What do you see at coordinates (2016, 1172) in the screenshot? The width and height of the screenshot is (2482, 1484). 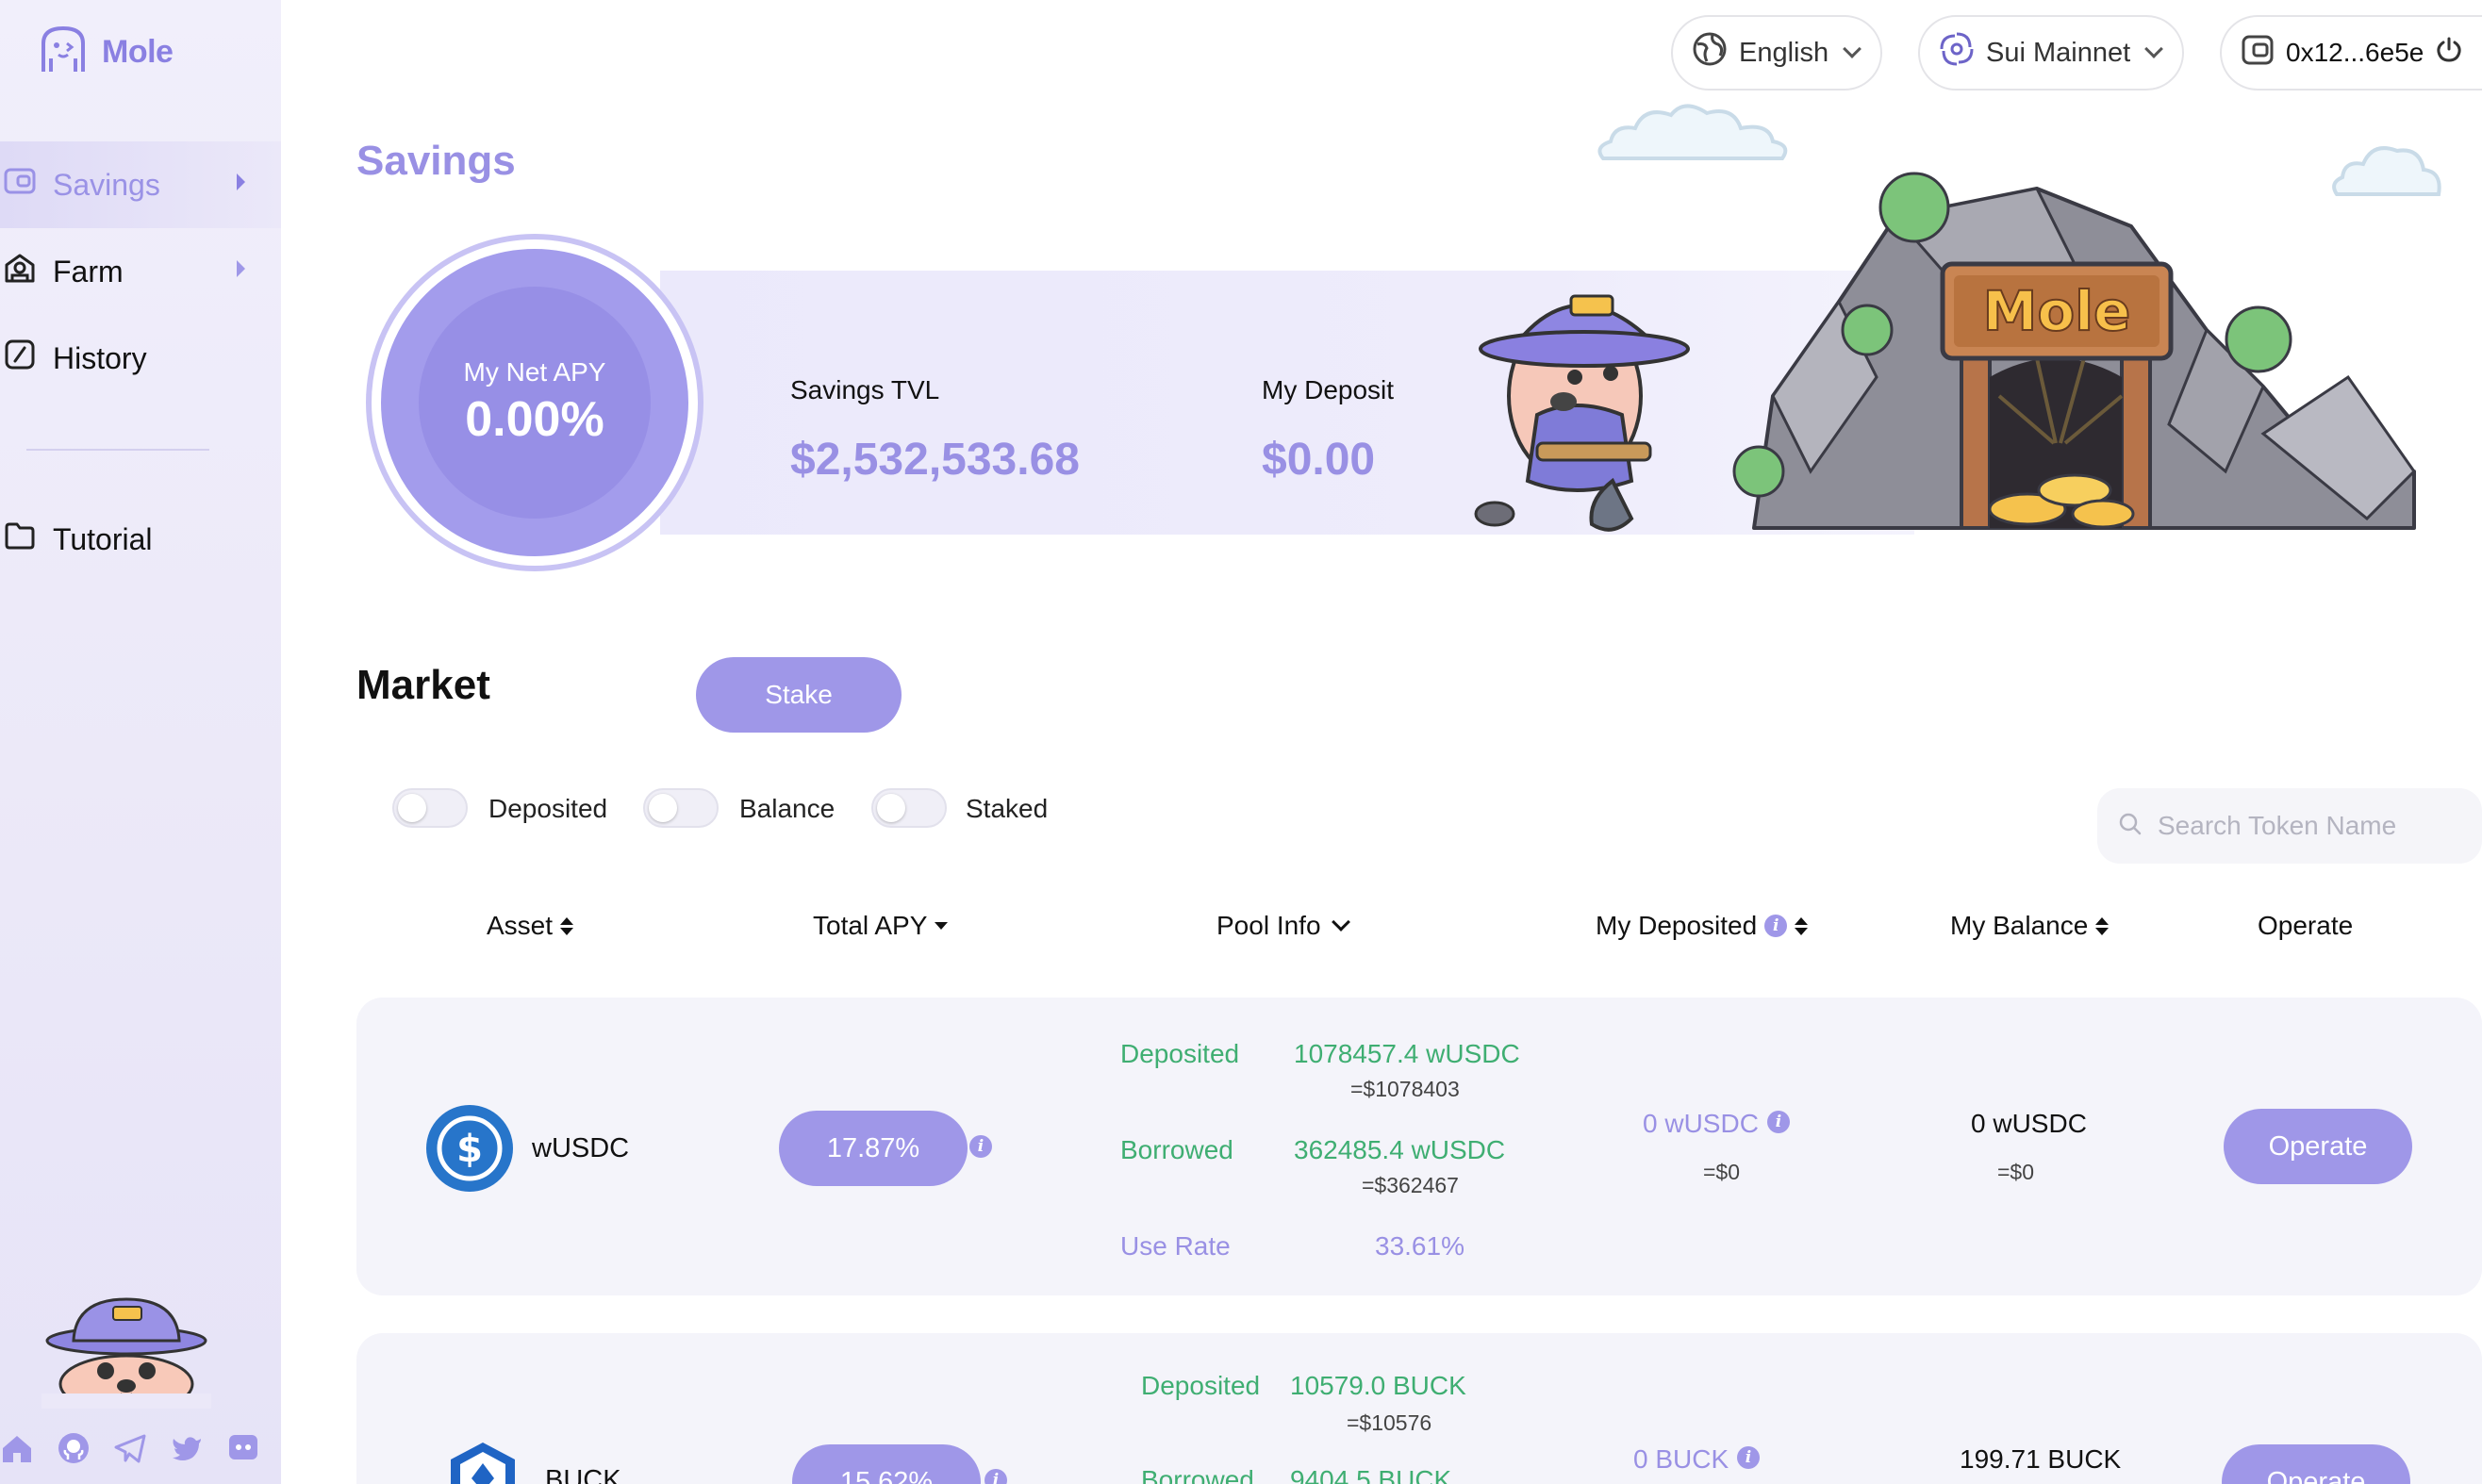 I see `my-balance-usd: =$0` at bounding box center [2016, 1172].